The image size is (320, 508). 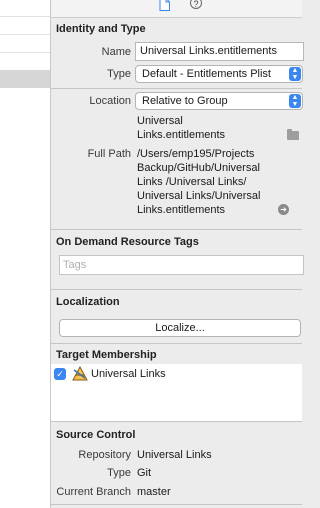 I want to click on type-label: Type, so click(x=119, y=74).